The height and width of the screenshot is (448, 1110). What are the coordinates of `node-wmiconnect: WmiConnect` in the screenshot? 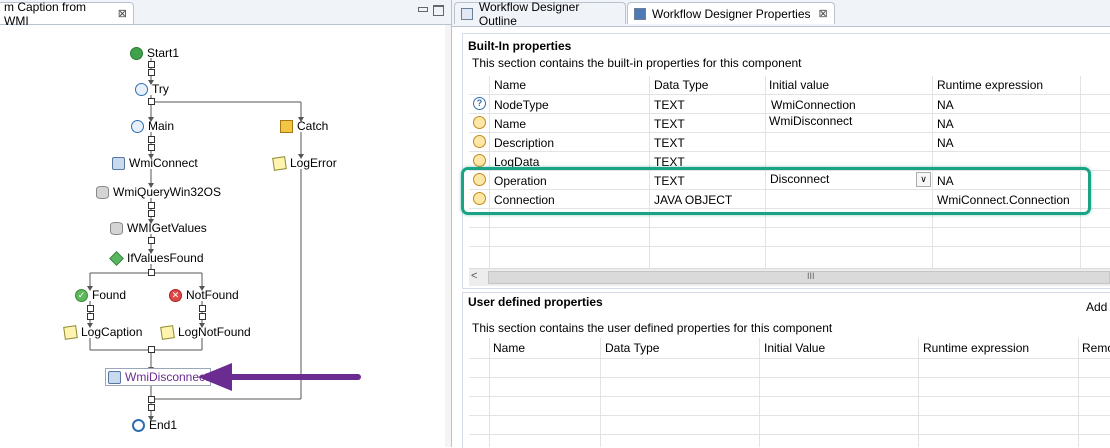 It's located at (155, 163).